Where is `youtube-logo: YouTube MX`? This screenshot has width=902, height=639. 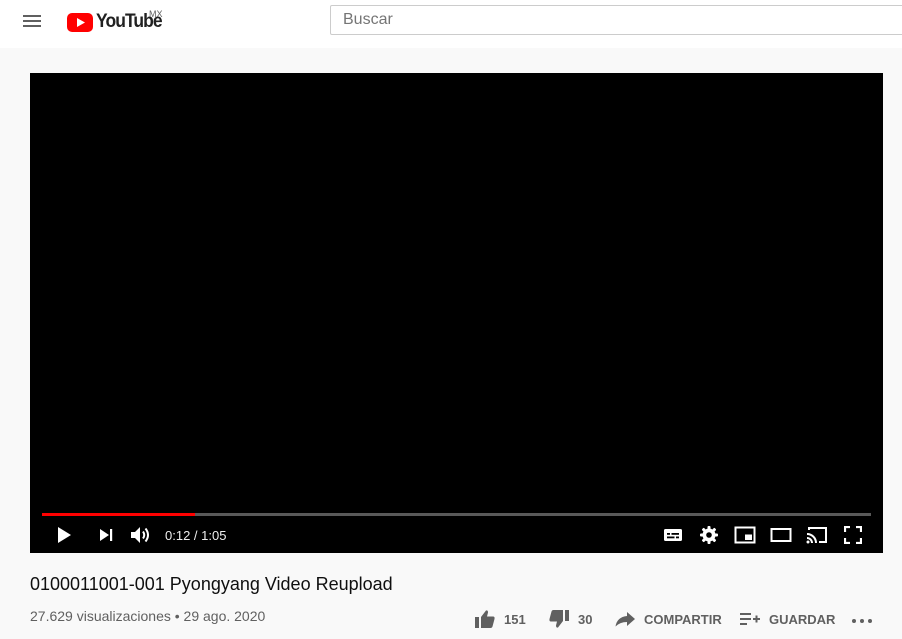
youtube-logo: YouTube MX is located at coordinates (117, 21).